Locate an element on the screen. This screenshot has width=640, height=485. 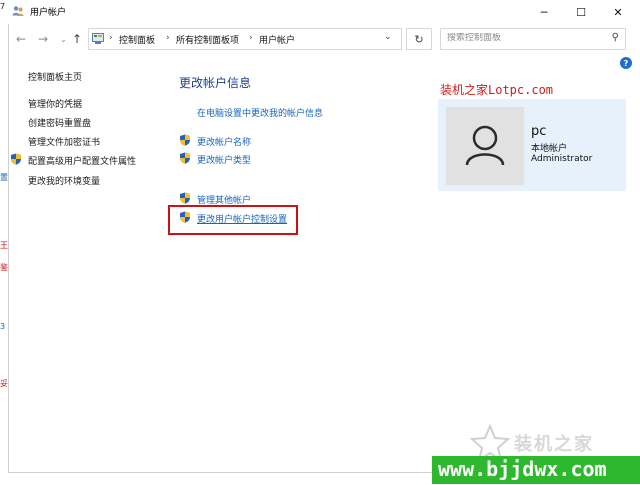
search-icon: ⚲ is located at coordinates (615, 37).